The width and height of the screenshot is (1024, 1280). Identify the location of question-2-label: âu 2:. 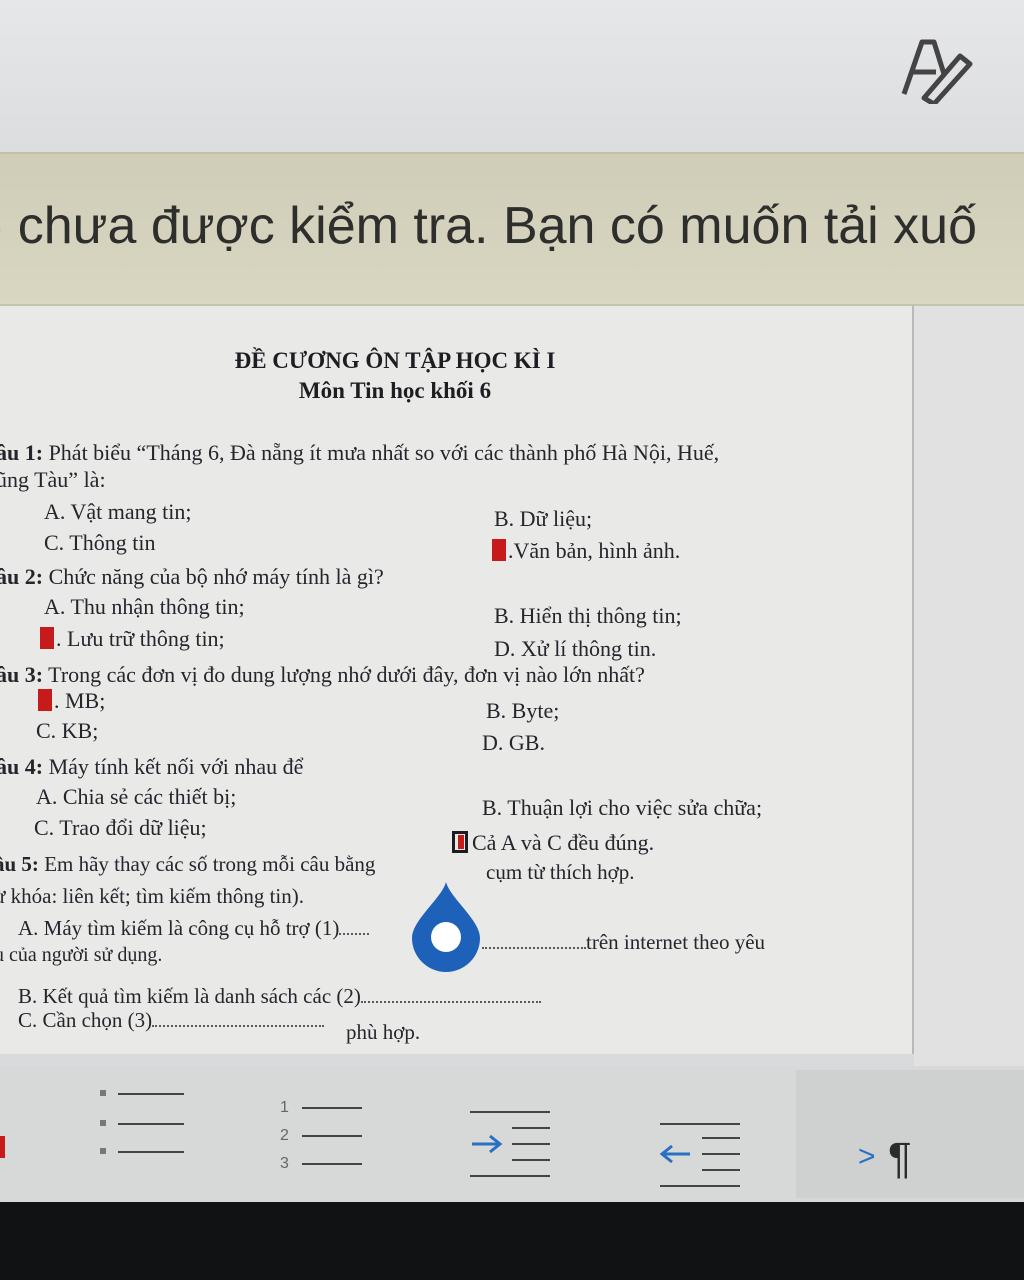
(22, 576).